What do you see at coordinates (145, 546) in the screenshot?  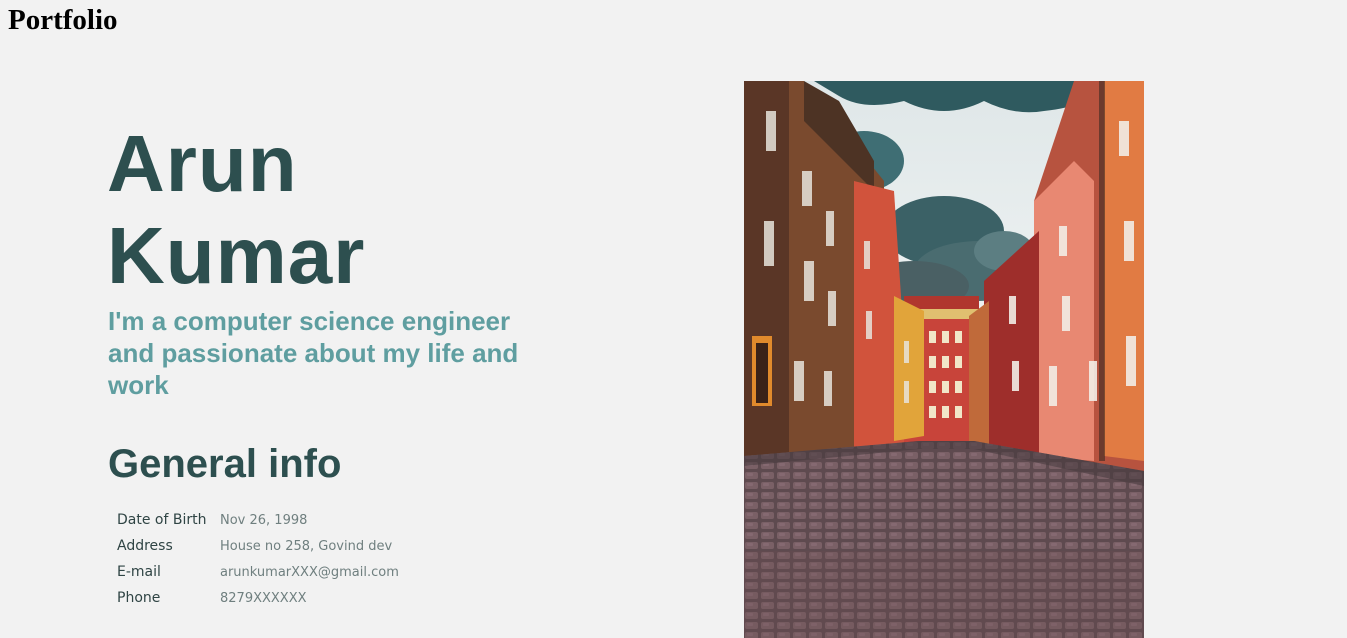 I see `address-label: Address` at bounding box center [145, 546].